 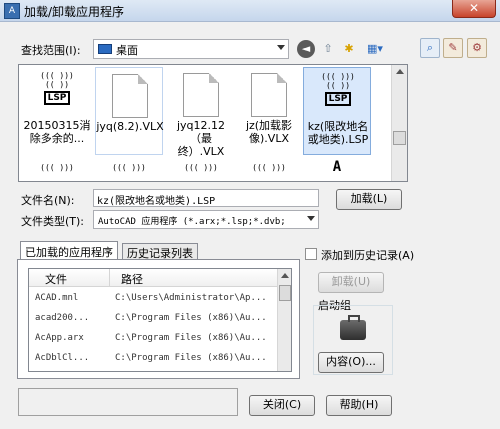 I want to click on file-item: jyq12.12（最终）.VLX, so click(x=201, y=112).